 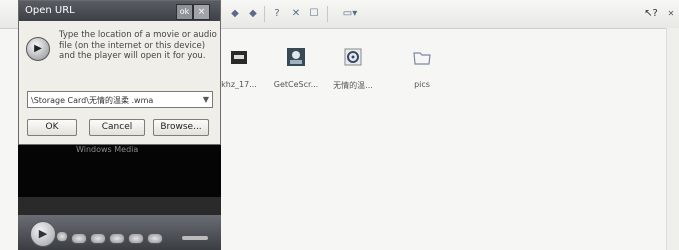 What do you see at coordinates (651, 14) in the screenshot?
I see `whats-this-icon: ↖?` at bounding box center [651, 14].